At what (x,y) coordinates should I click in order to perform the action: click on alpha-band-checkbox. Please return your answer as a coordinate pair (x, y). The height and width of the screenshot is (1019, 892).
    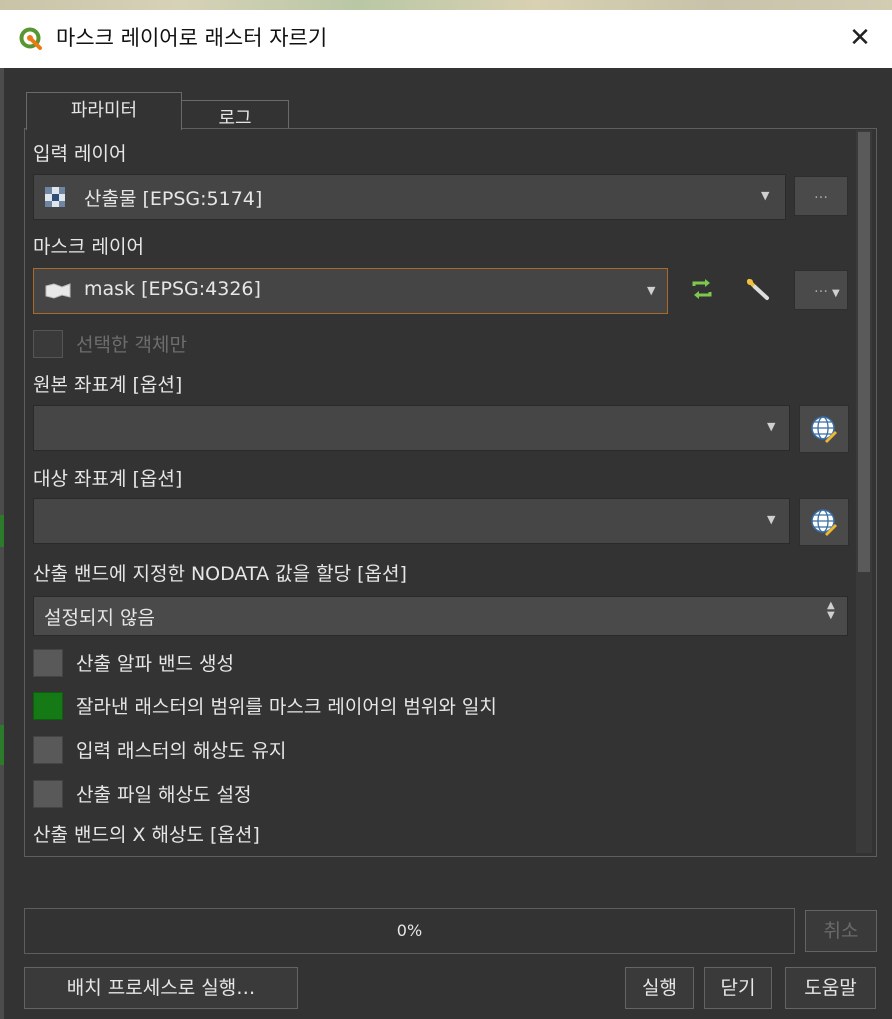
    Looking at the image, I should click on (48, 663).